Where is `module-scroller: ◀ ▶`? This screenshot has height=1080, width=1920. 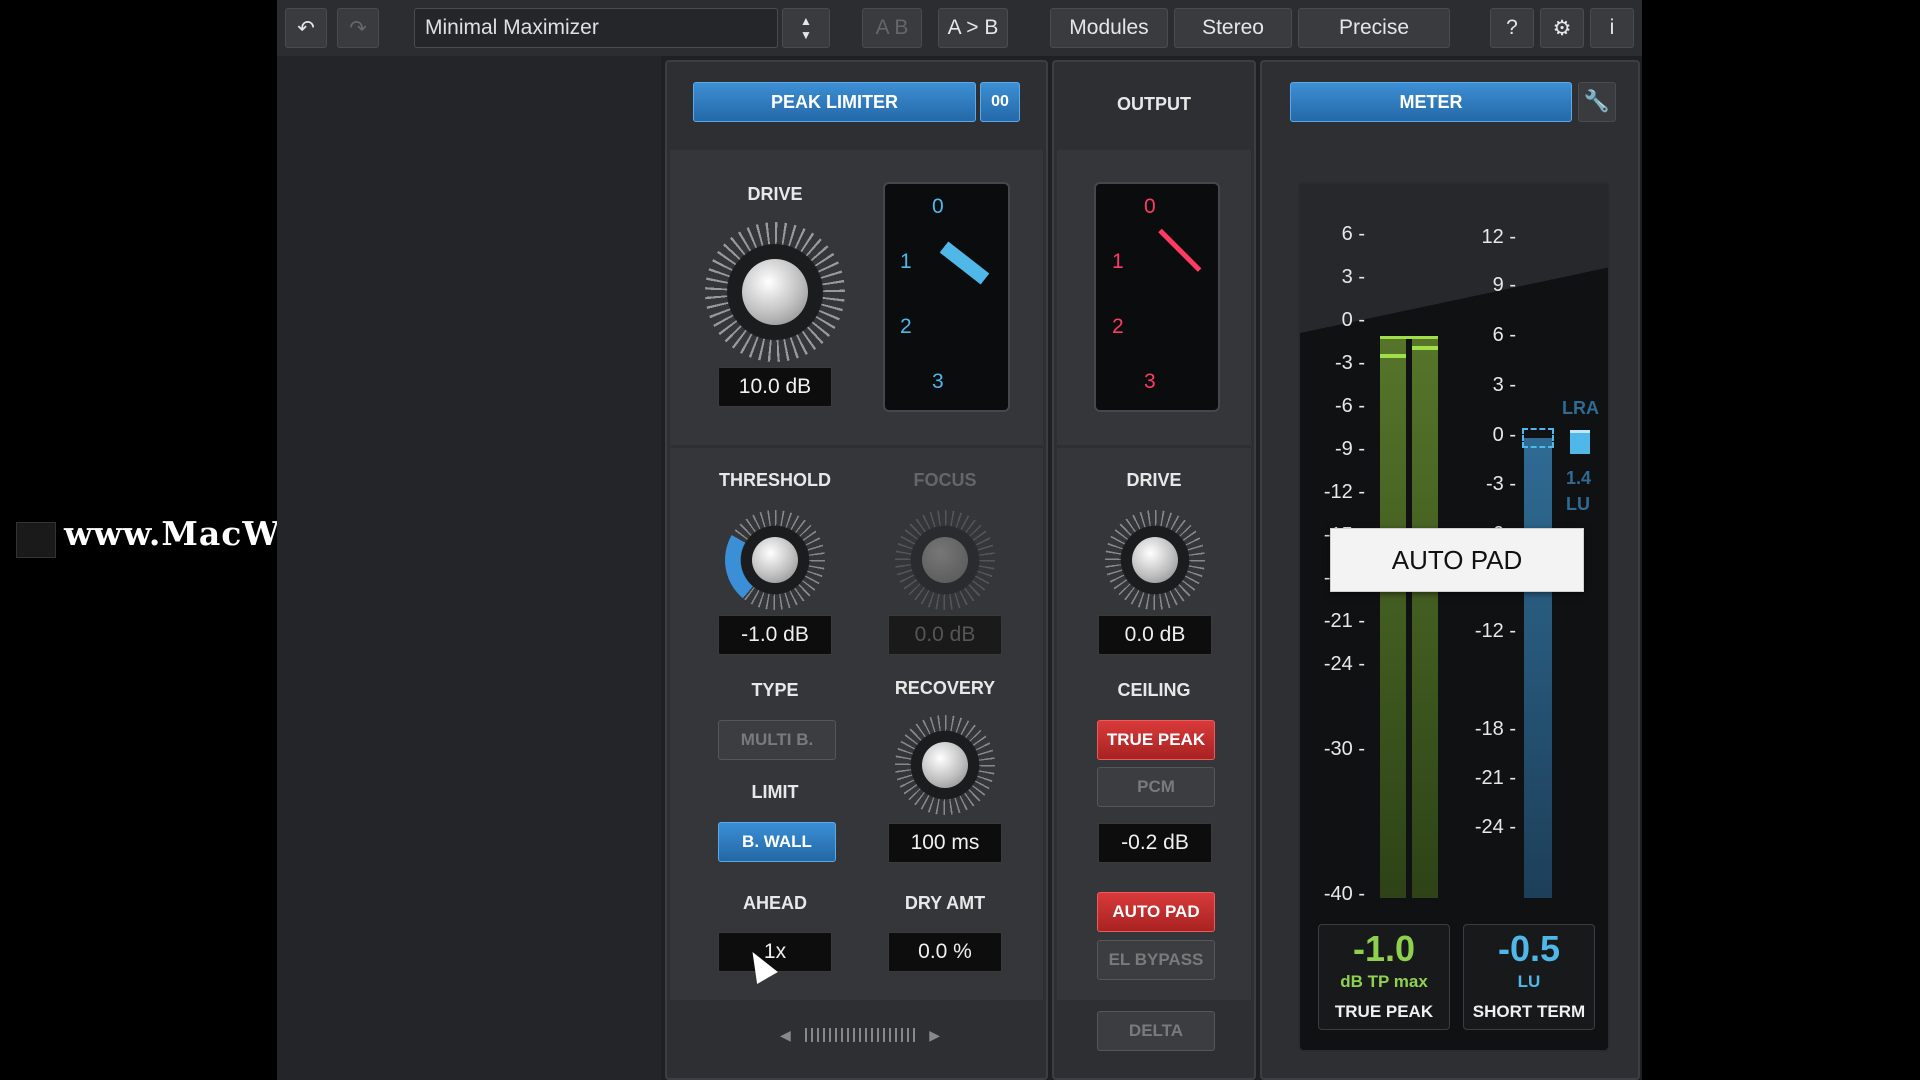
module-scroller: ◀ ▶ is located at coordinates (860, 1035).